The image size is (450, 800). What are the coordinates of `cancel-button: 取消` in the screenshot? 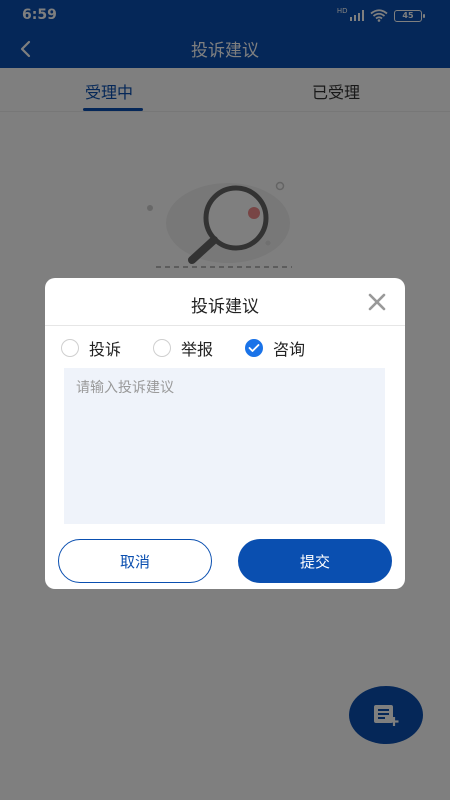 It's located at (135, 561).